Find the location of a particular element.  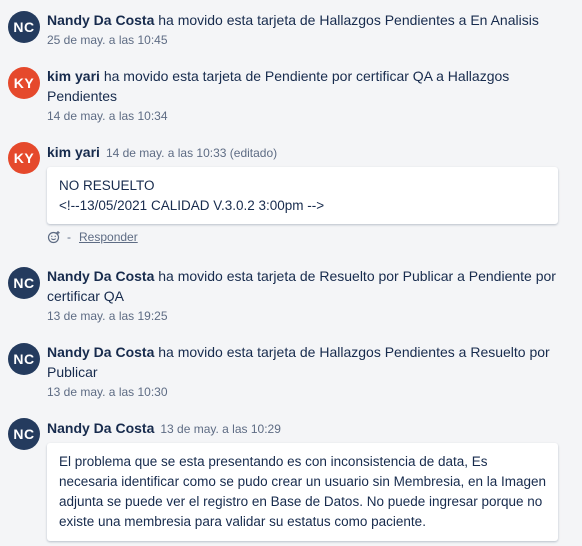

comment-header: kim yari 14 de may. a las 10:33 (editado) is located at coordinates (302, 152).